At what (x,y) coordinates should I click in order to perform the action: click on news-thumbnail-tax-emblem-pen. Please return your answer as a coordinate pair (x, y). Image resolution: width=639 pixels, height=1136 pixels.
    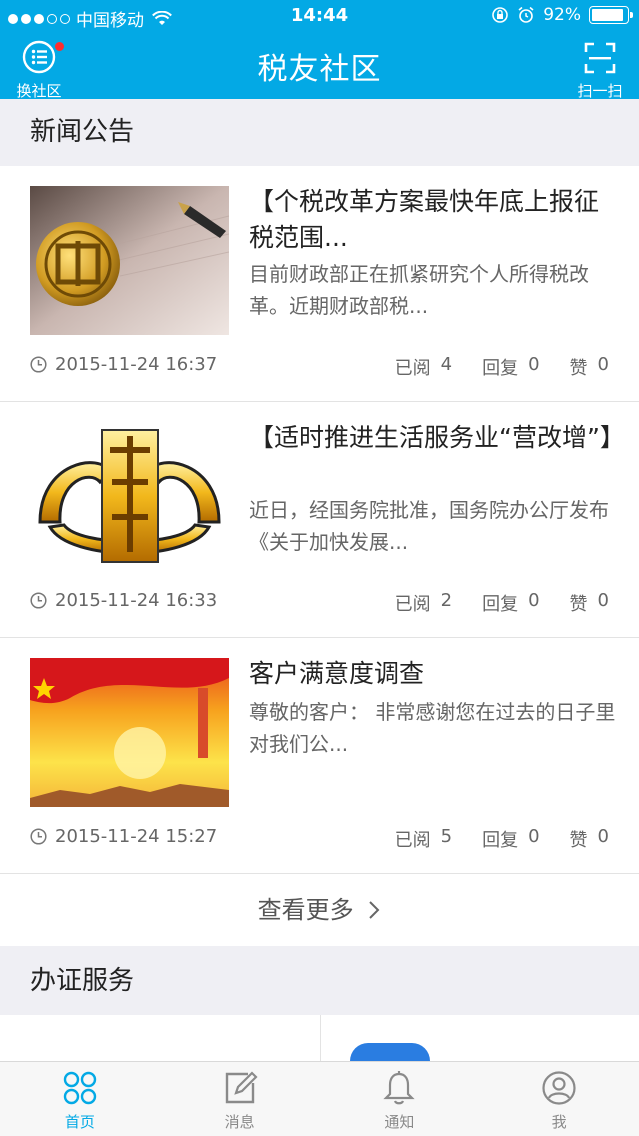
    Looking at the image, I should click on (129, 260).